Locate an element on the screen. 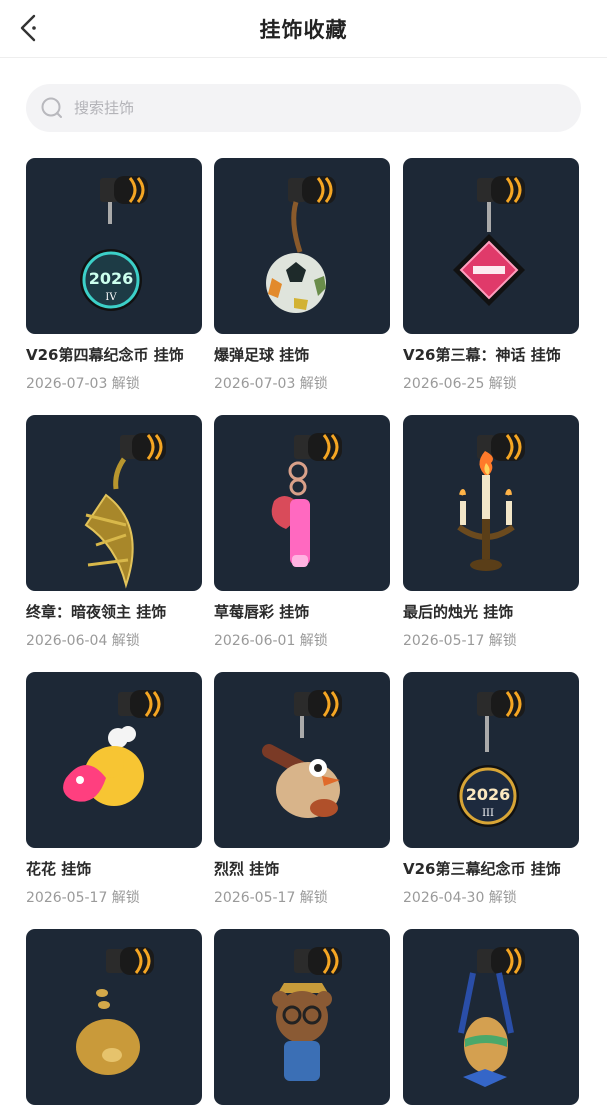  charm-name: 花花 挂饰 is located at coordinates (59, 869).